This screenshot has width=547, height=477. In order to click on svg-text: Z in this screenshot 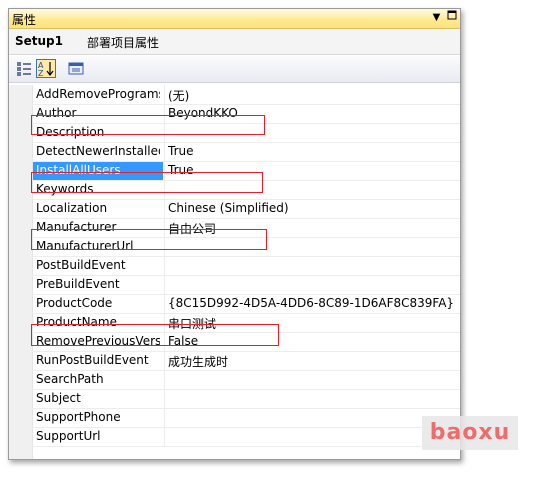, I will do `click(41, 73)`.